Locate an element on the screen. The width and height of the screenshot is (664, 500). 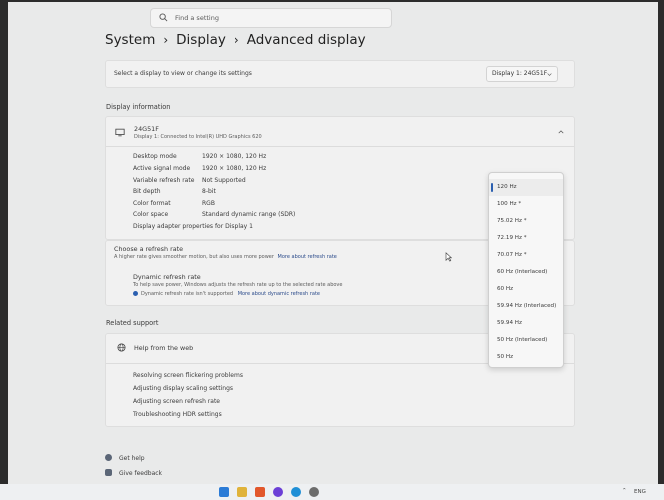
refresh-option: 50 Hz is located at coordinates (526, 357).